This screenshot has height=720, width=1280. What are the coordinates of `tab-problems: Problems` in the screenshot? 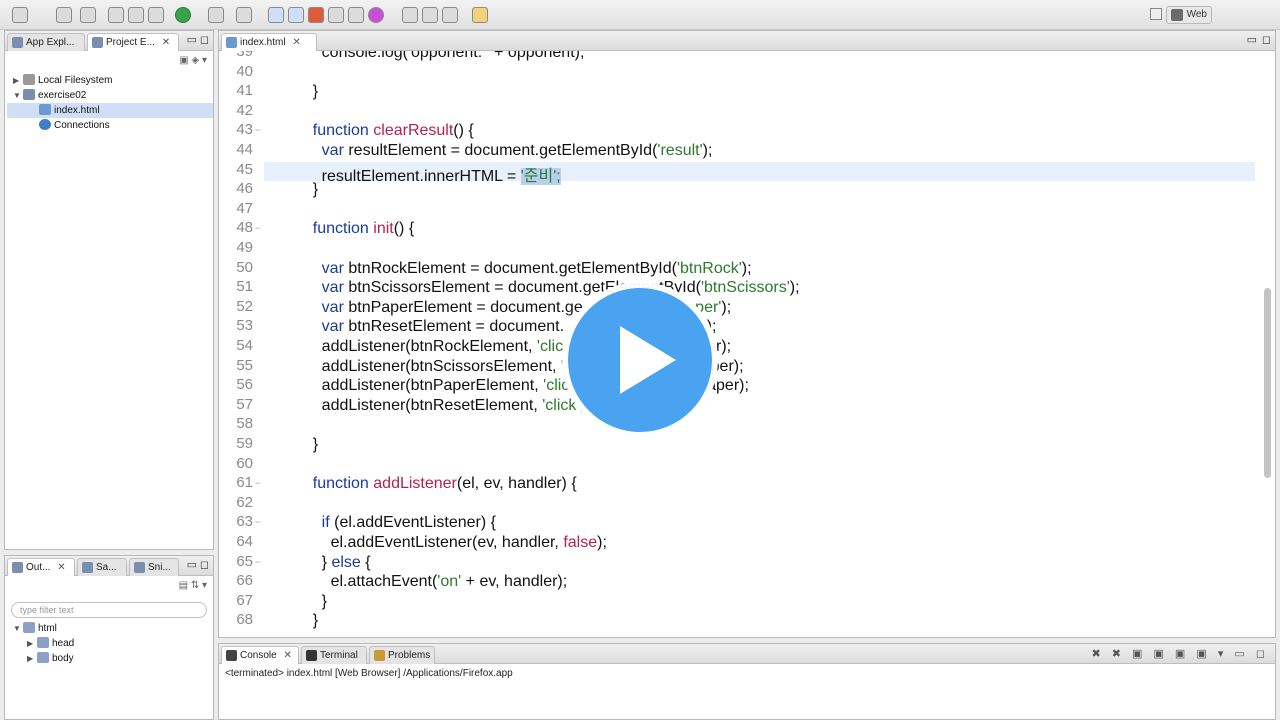 It's located at (402, 655).